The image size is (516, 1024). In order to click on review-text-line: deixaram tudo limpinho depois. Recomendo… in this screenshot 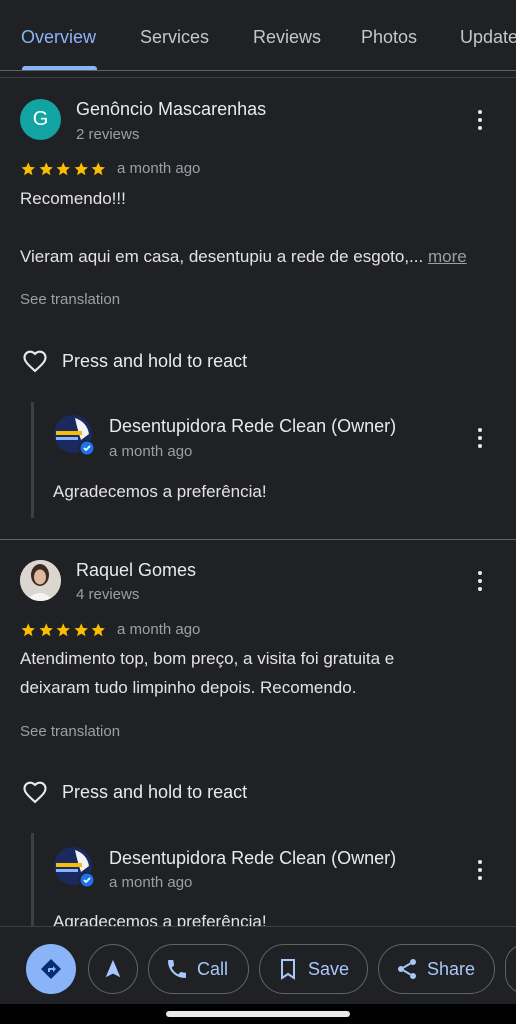, I will do `click(188, 687)`.